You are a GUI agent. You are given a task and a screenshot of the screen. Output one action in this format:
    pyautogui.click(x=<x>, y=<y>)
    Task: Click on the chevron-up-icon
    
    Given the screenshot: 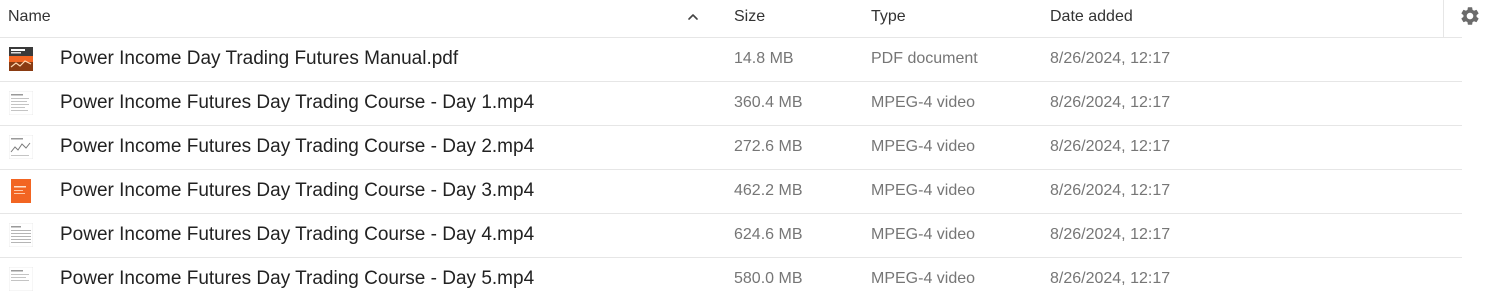 What is the action you would take?
    pyautogui.click(x=693, y=17)
    